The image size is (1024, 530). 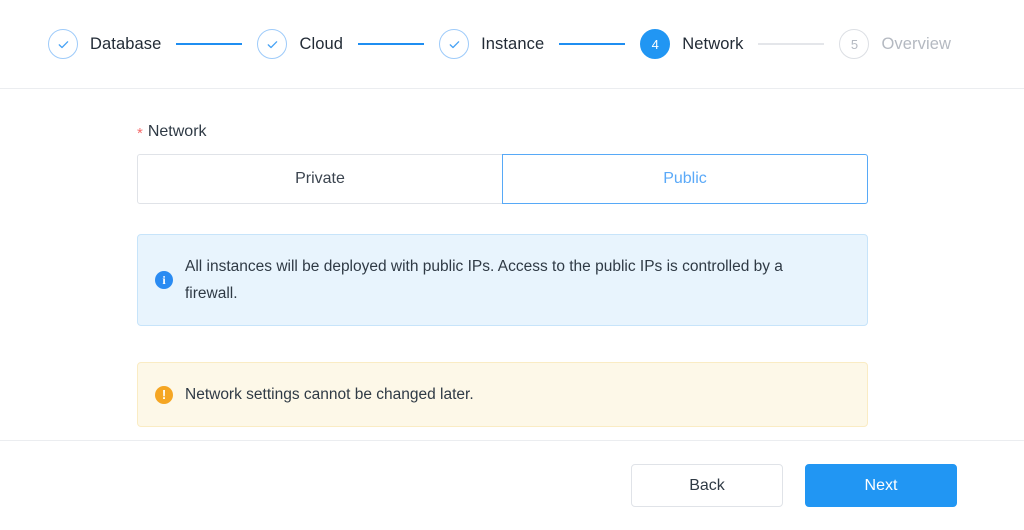 I want to click on network-type-segmented-control: Private Public, so click(x=502, y=179).